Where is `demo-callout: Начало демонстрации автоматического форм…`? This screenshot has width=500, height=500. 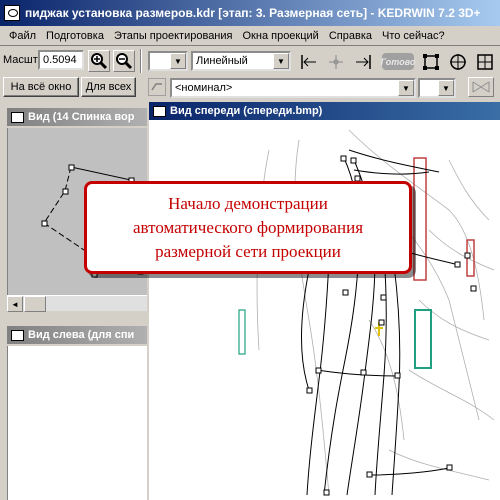
demo-callout: Начало демонстрации автоматического форм… is located at coordinates (248, 227).